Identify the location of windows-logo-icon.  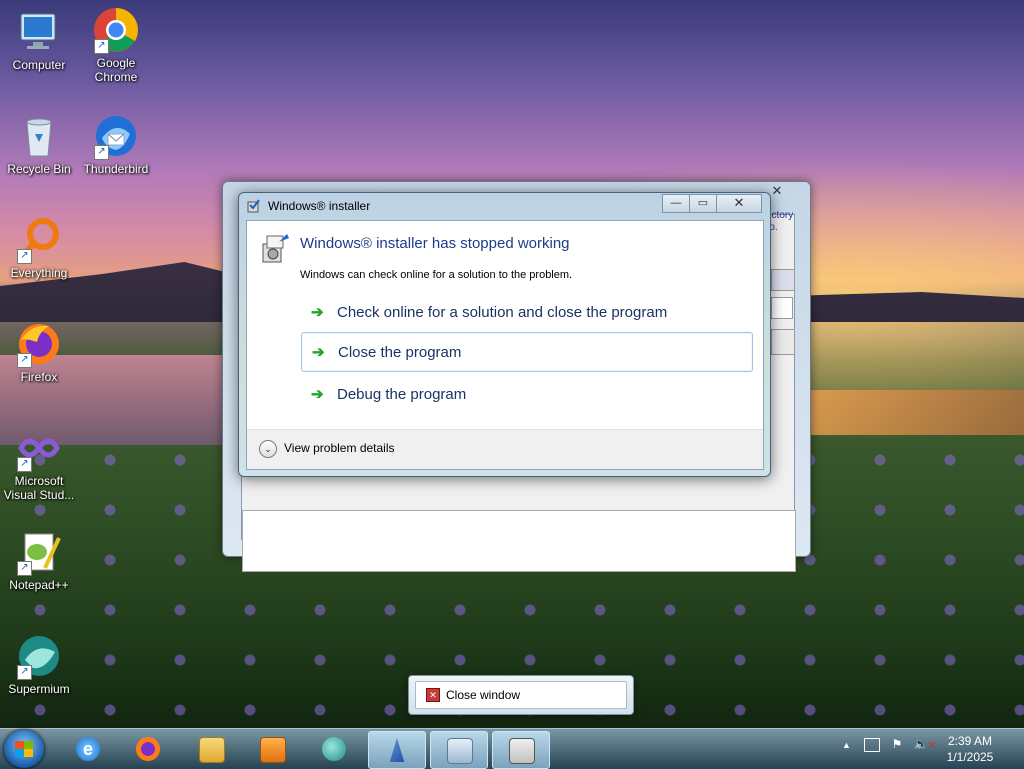
(24, 749).